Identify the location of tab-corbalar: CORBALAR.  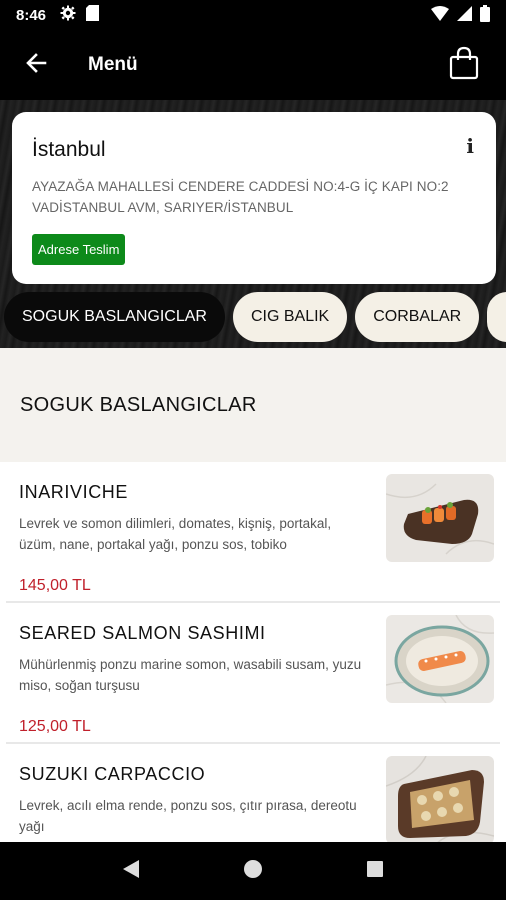
(417, 317).